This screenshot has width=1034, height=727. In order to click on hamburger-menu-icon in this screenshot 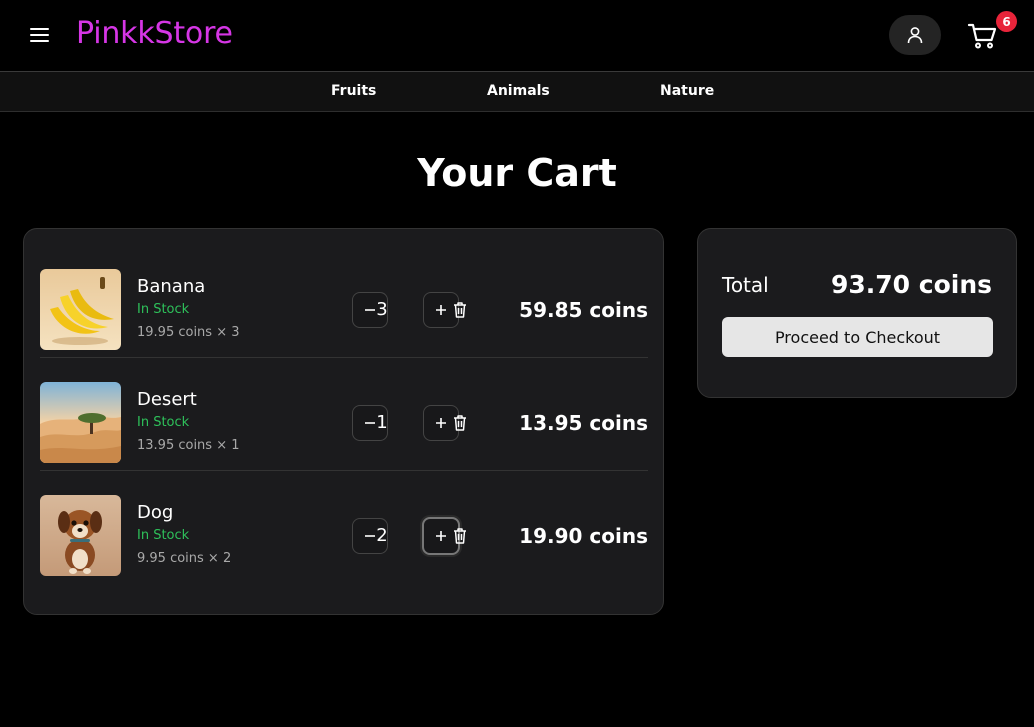, I will do `click(40, 35)`.